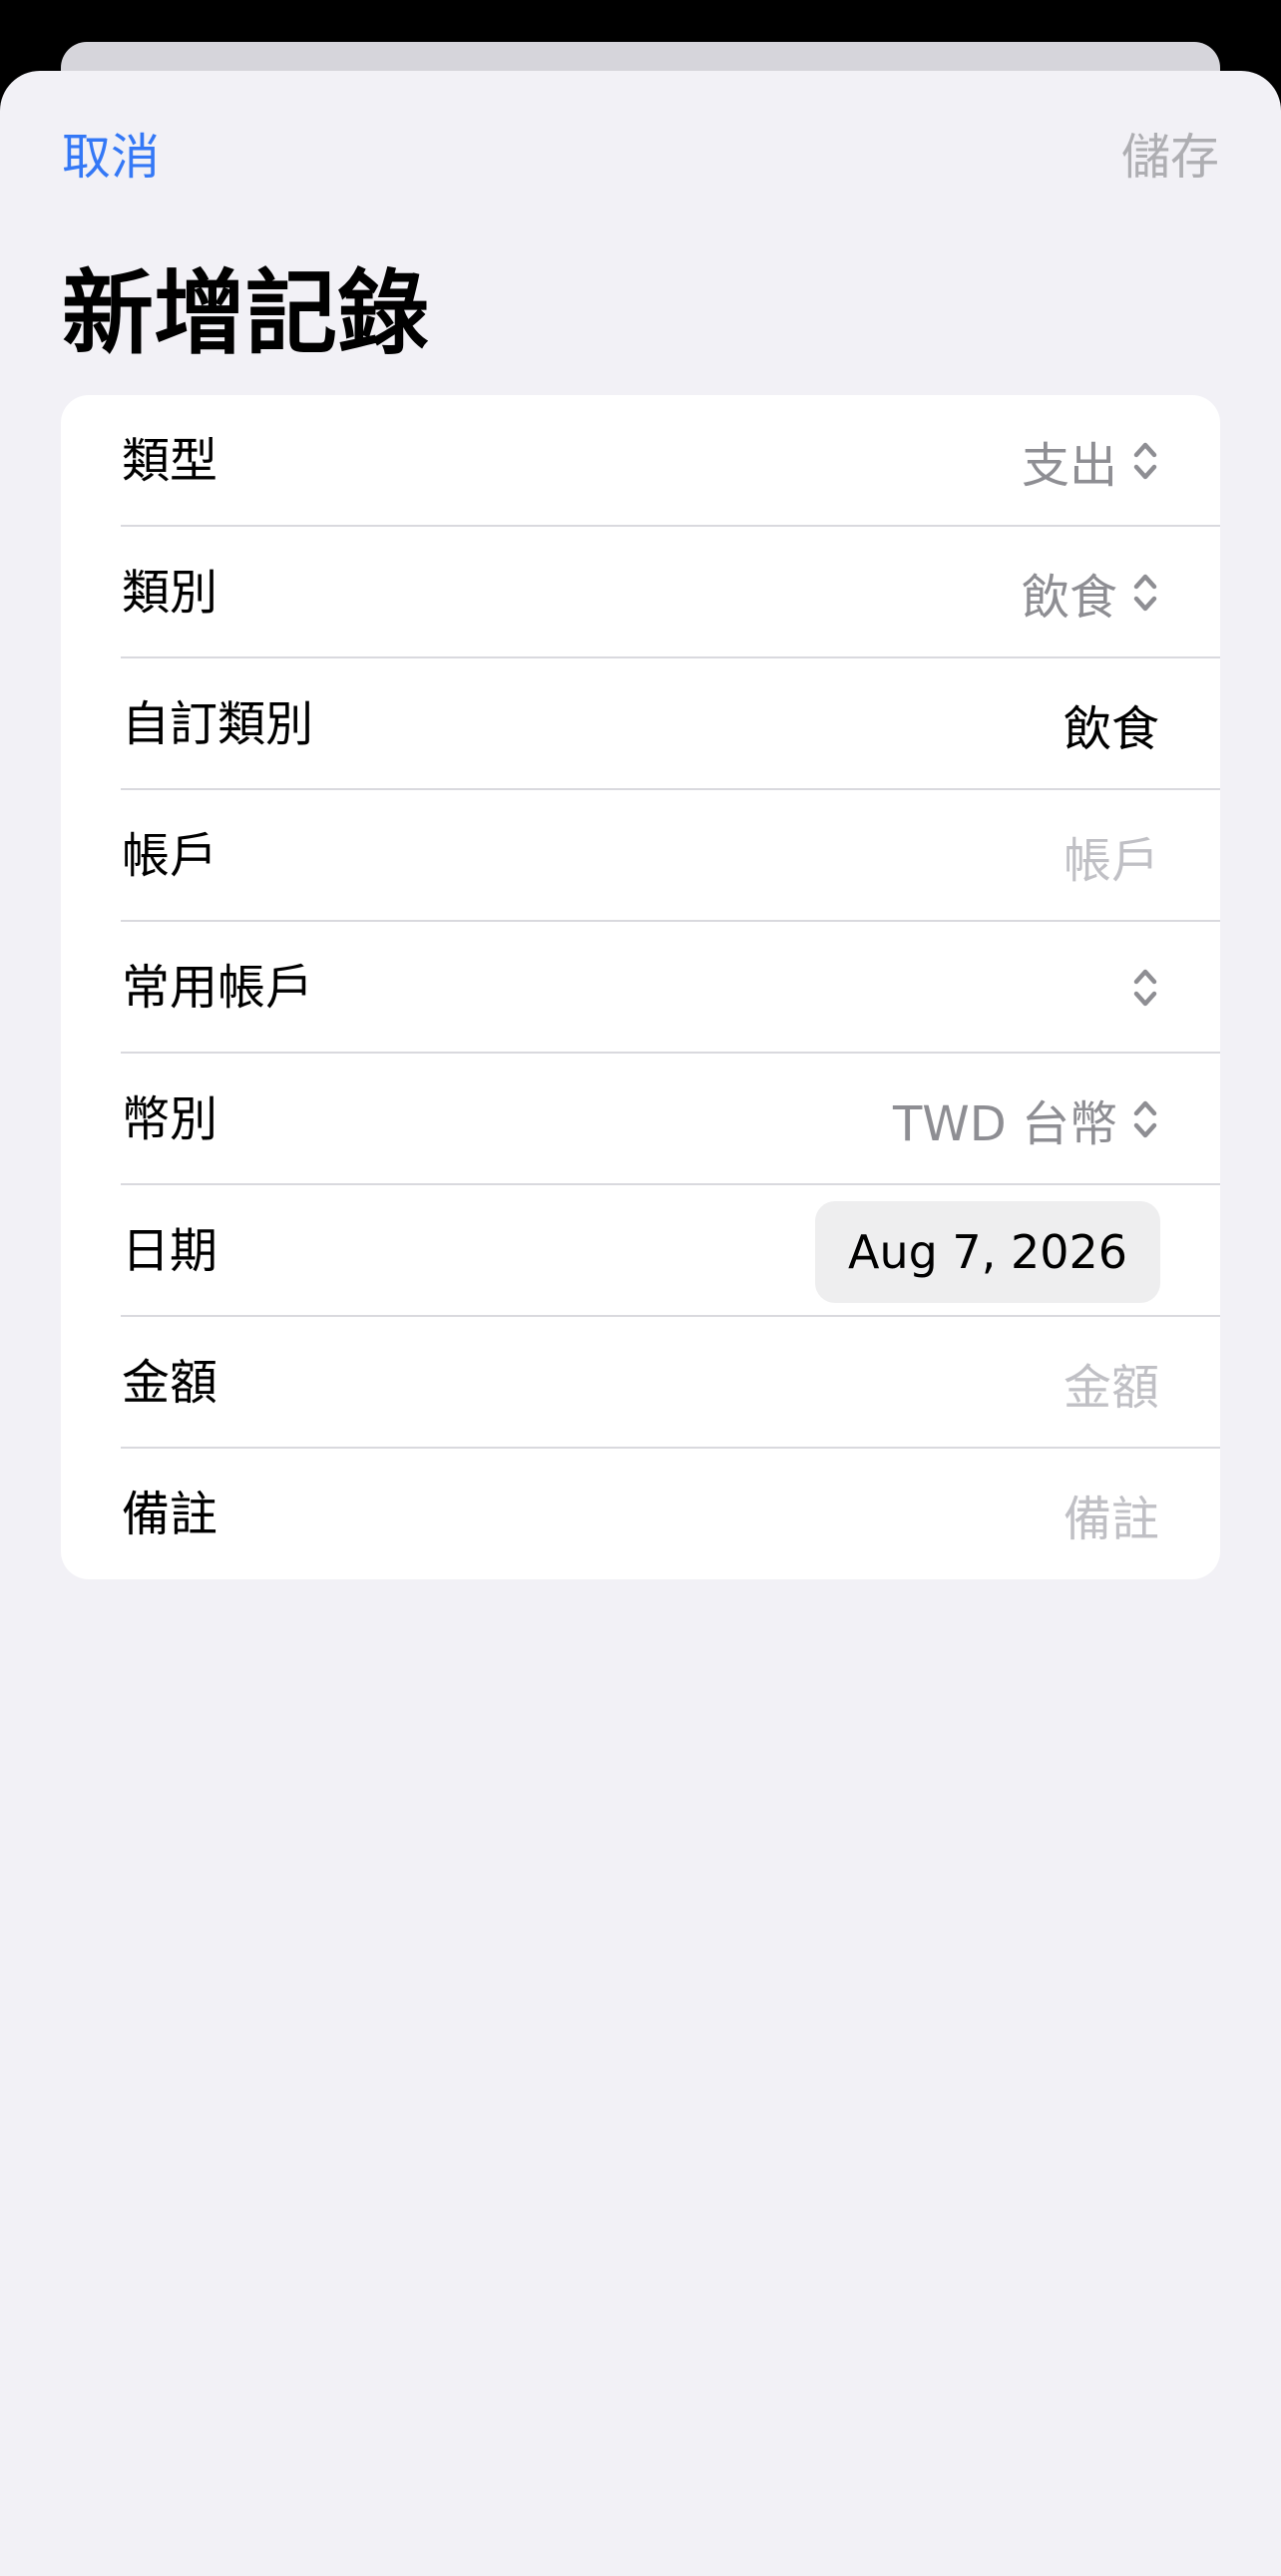 This screenshot has width=1281, height=2576. I want to click on custom-category-label: 自訂類別, so click(218, 724).